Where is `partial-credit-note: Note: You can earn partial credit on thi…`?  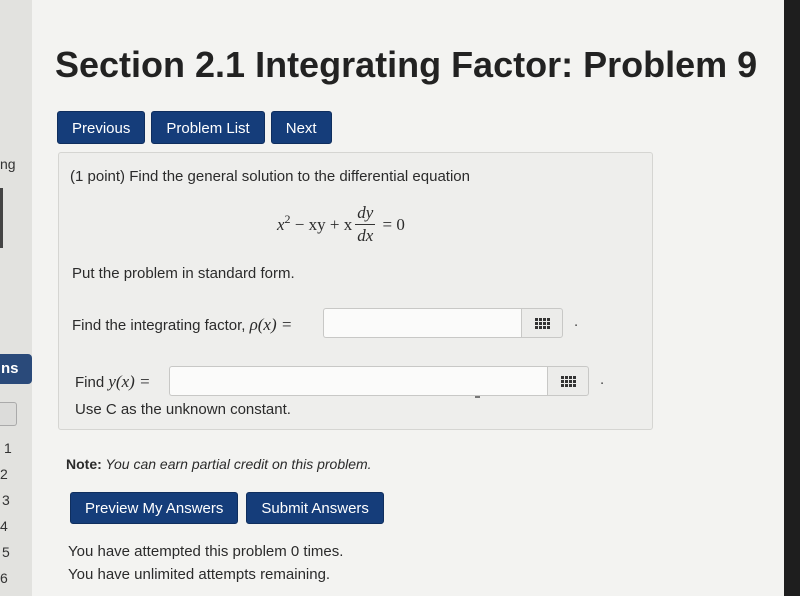
partial-credit-note: Note: You can earn partial credit on thi… is located at coordinates (219, 464).